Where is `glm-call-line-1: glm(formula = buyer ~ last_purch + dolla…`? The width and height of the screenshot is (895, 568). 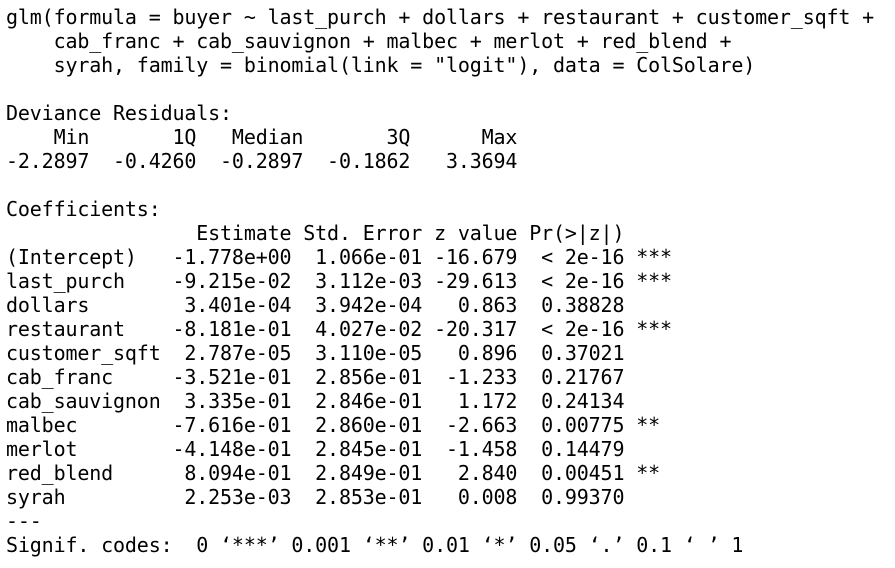
glm-call-line-1: glm(formula = buyer ~ last_purch + dolla… is located at coordinates (440, 17).